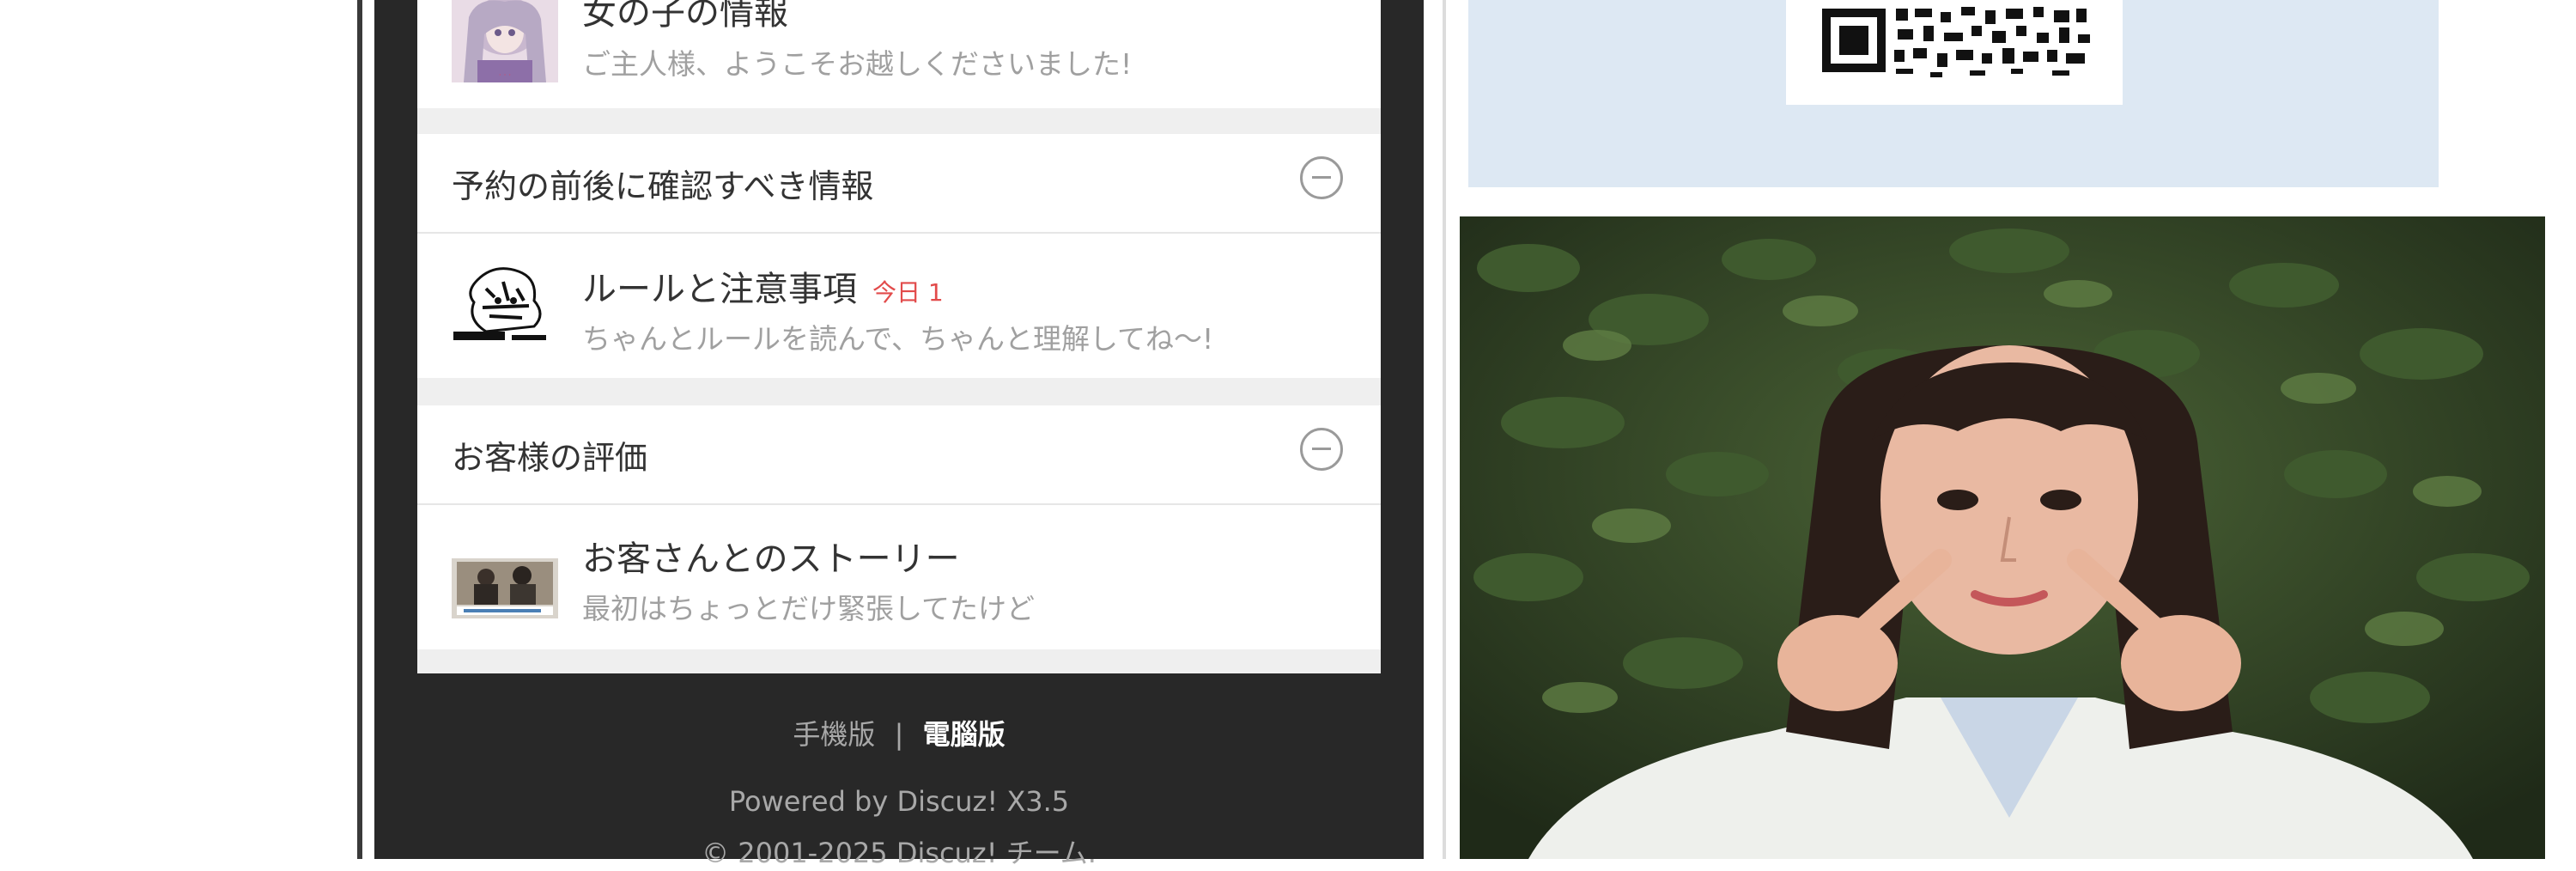 This screenshot has height=871, width=2576. What do you see at coordinates (908, 292) in the screenshot?
I see `today-post-badge: 今日 1` at bounding box center [908, 292].